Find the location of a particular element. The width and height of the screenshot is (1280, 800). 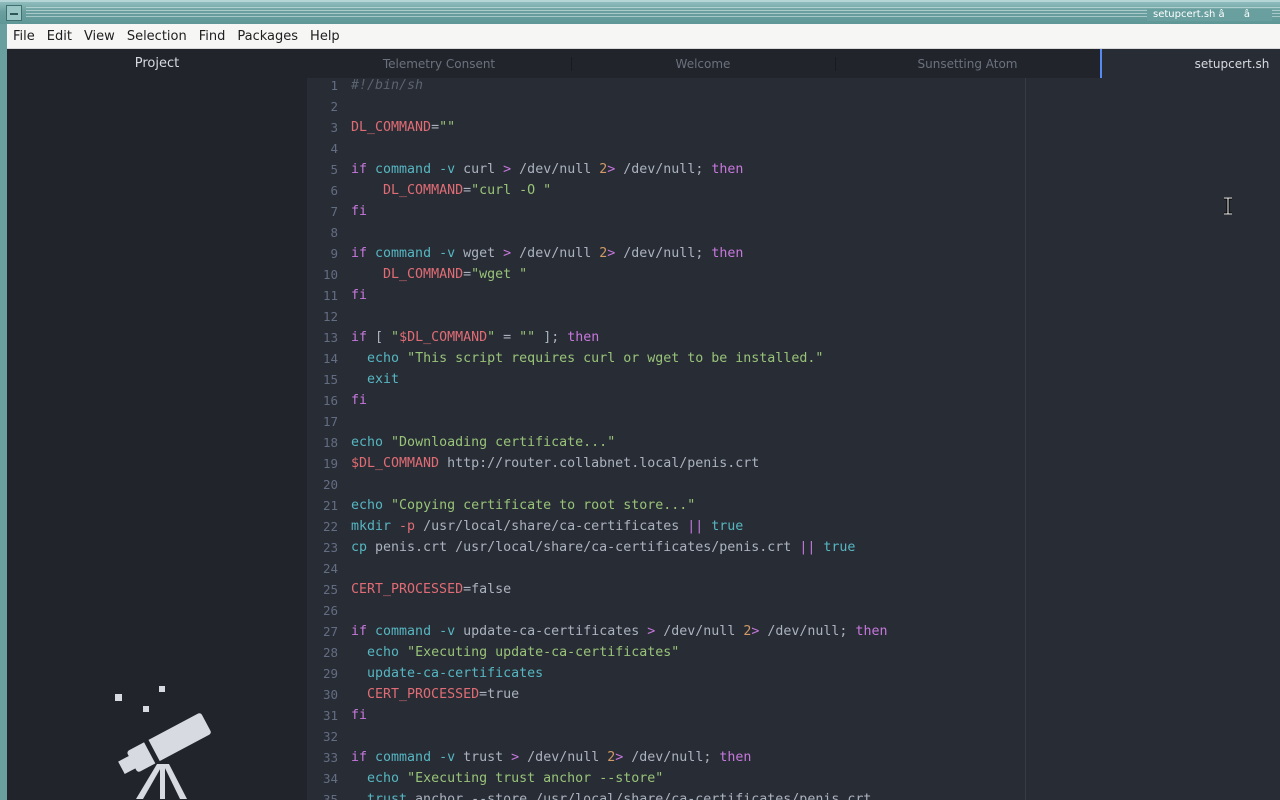

line-number: 9 is located at coordinates (334, 253).